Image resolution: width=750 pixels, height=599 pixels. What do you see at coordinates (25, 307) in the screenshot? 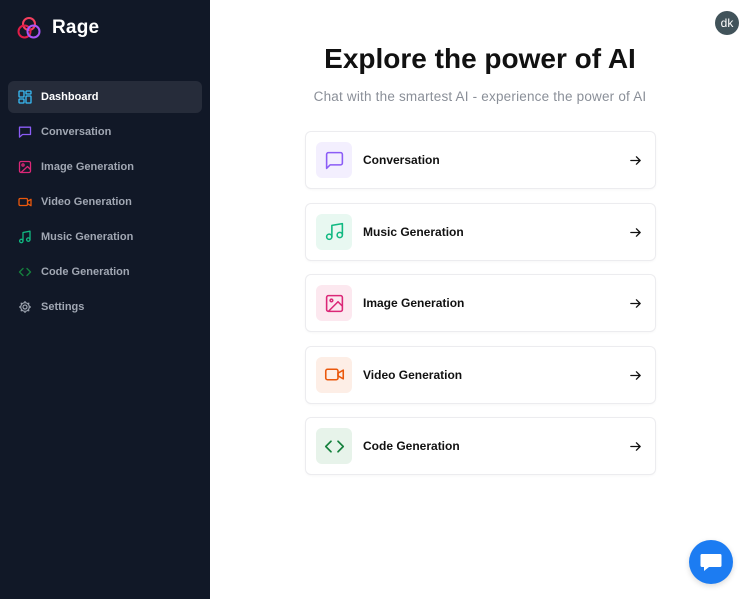
I see `gear-icon` at bounding box center [25, 307].